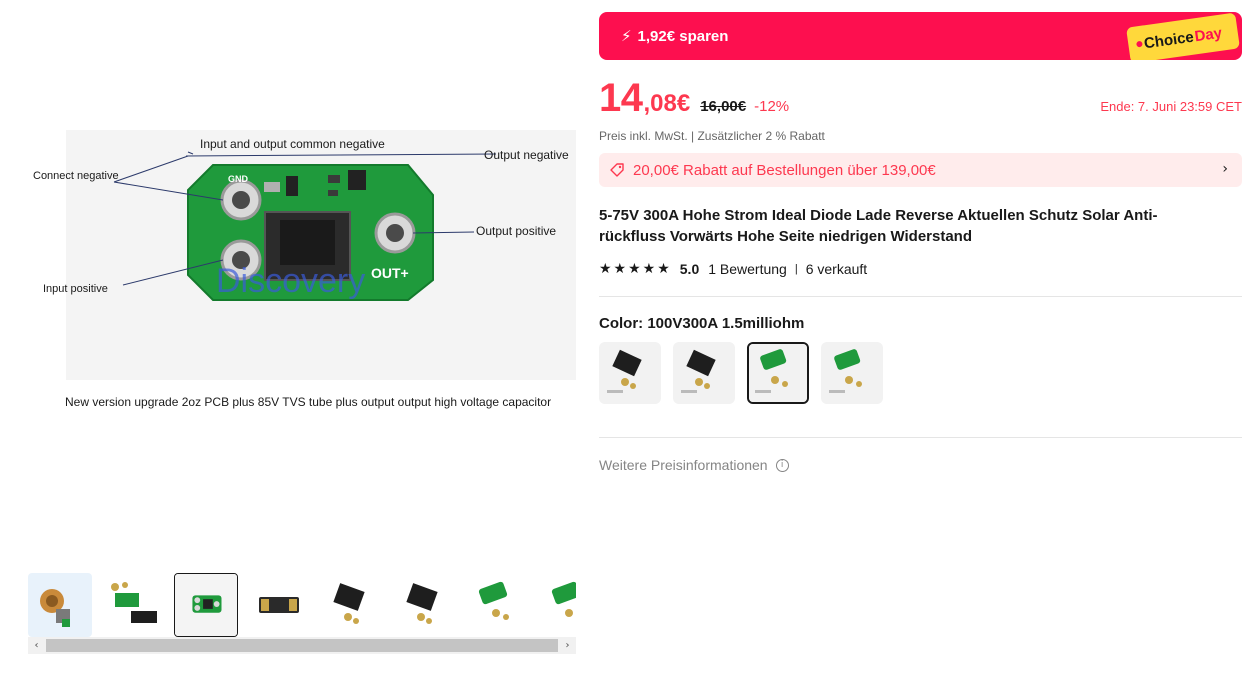 The image size is (1255, 673). I want to click on bolt-icon: ⚡, so click(626, 36).